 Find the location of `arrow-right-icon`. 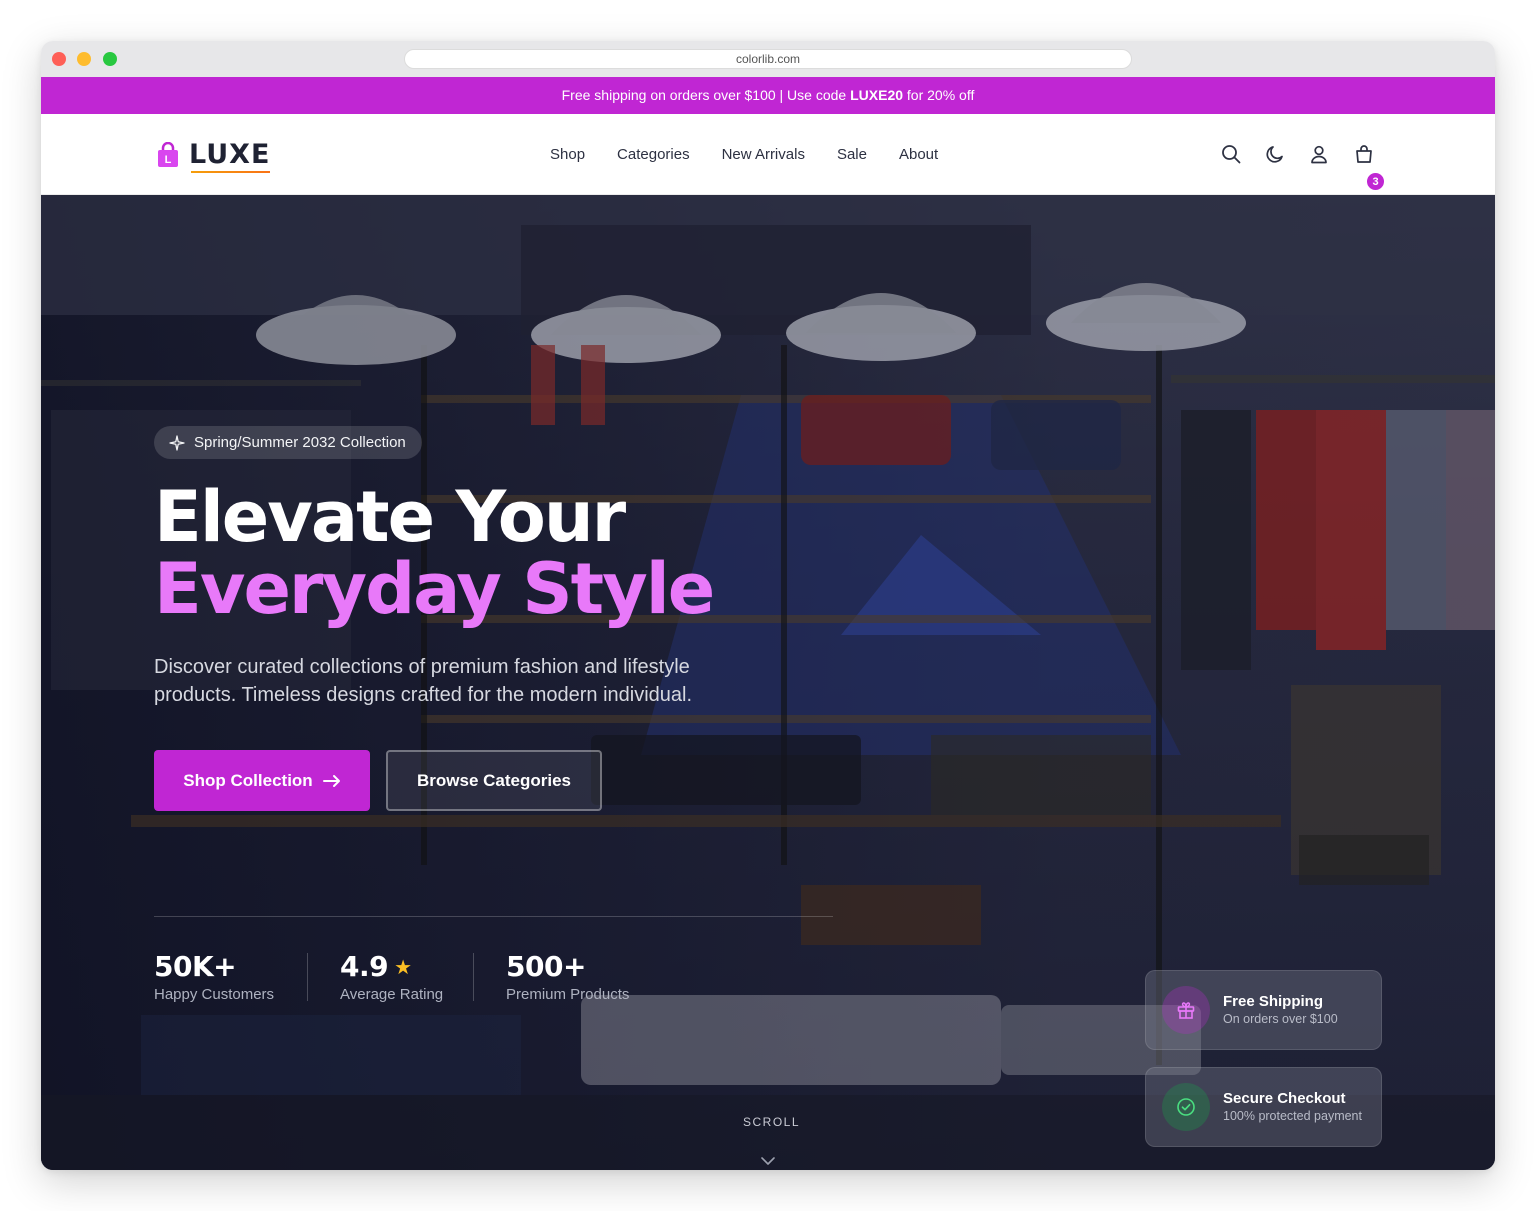

arrow-right-icon is located at coordinates (331, 780).